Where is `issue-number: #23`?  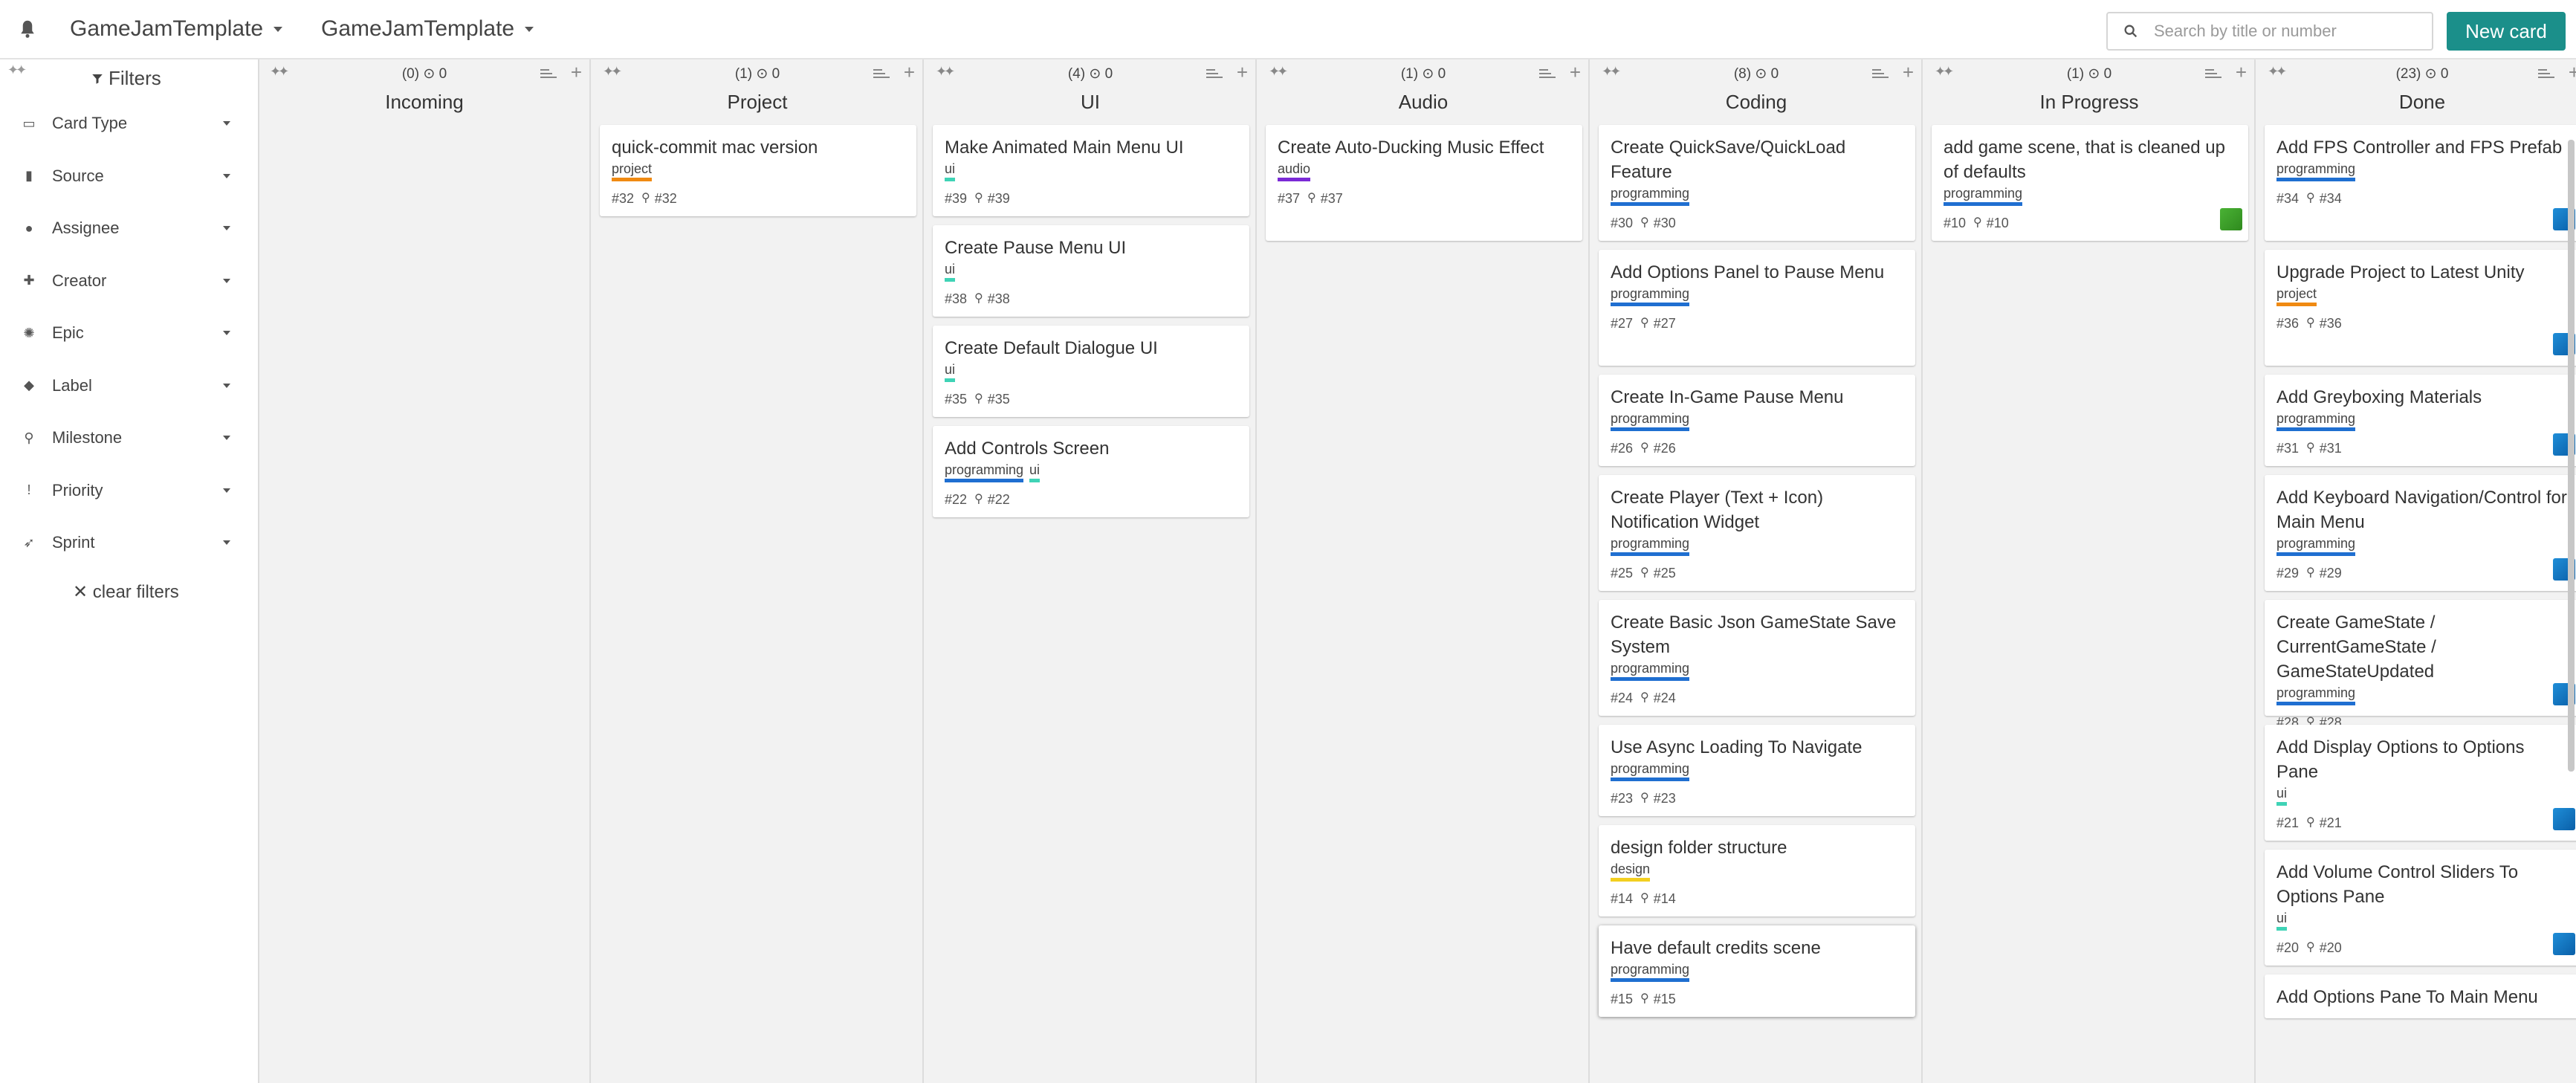
issue-number: #23 is located at coordinates (1623, 799).